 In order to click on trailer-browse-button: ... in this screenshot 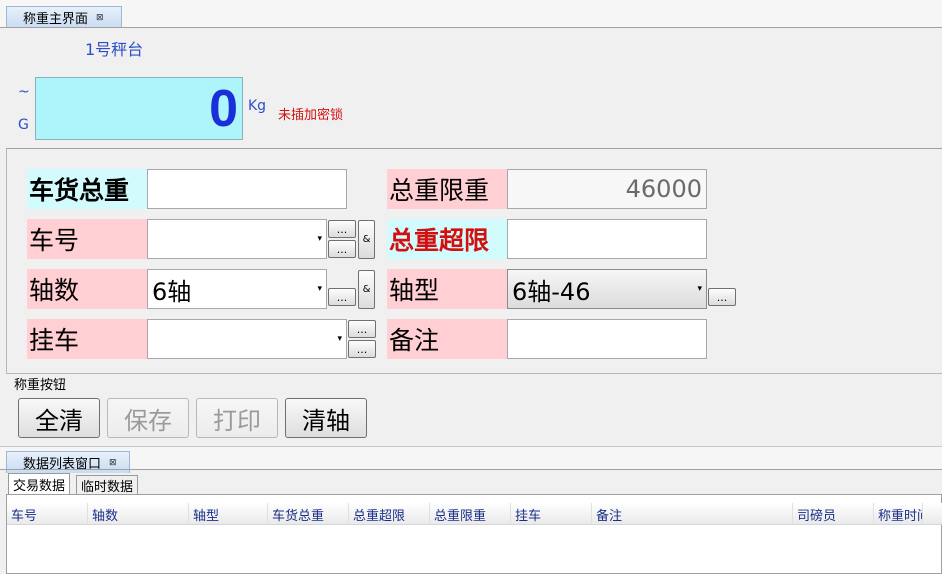, I will do `click(362, 329)`.